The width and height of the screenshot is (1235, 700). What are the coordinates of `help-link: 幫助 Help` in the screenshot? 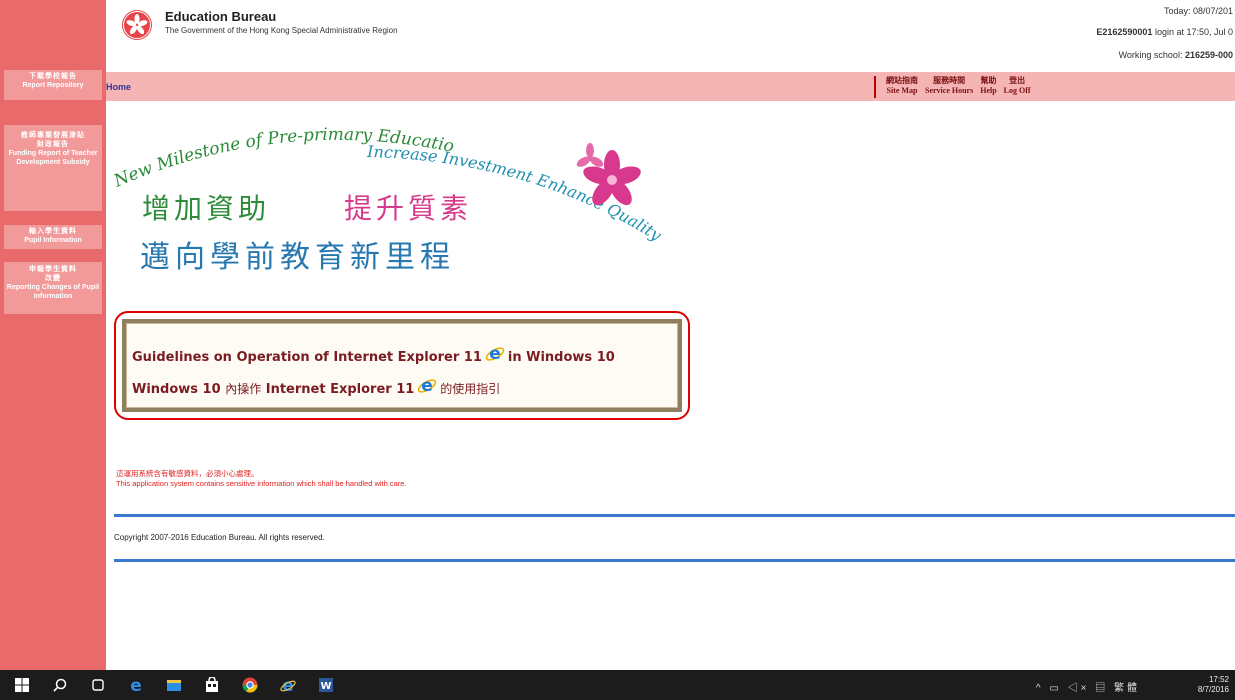 It's located at (988, 87).